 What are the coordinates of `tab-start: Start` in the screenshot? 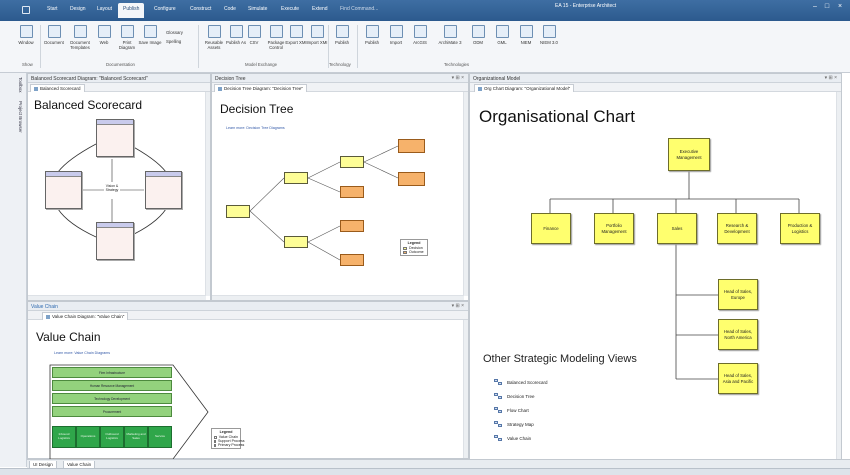 It's located at (52, 9).